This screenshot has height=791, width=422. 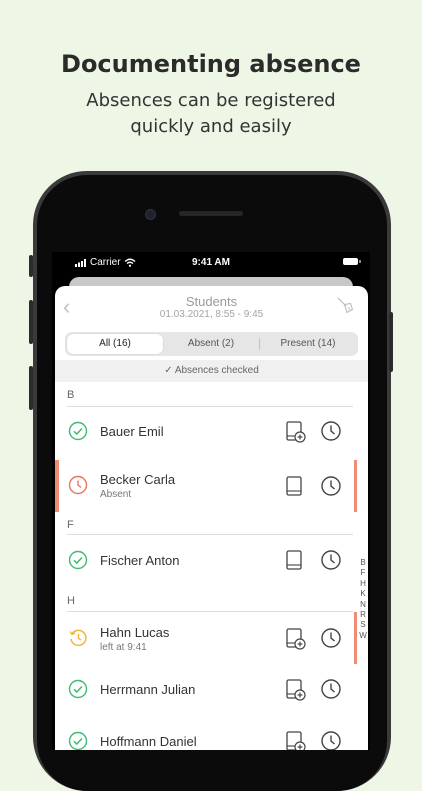 I want to click on tab-all: All (16), so click(x=115, y=344).